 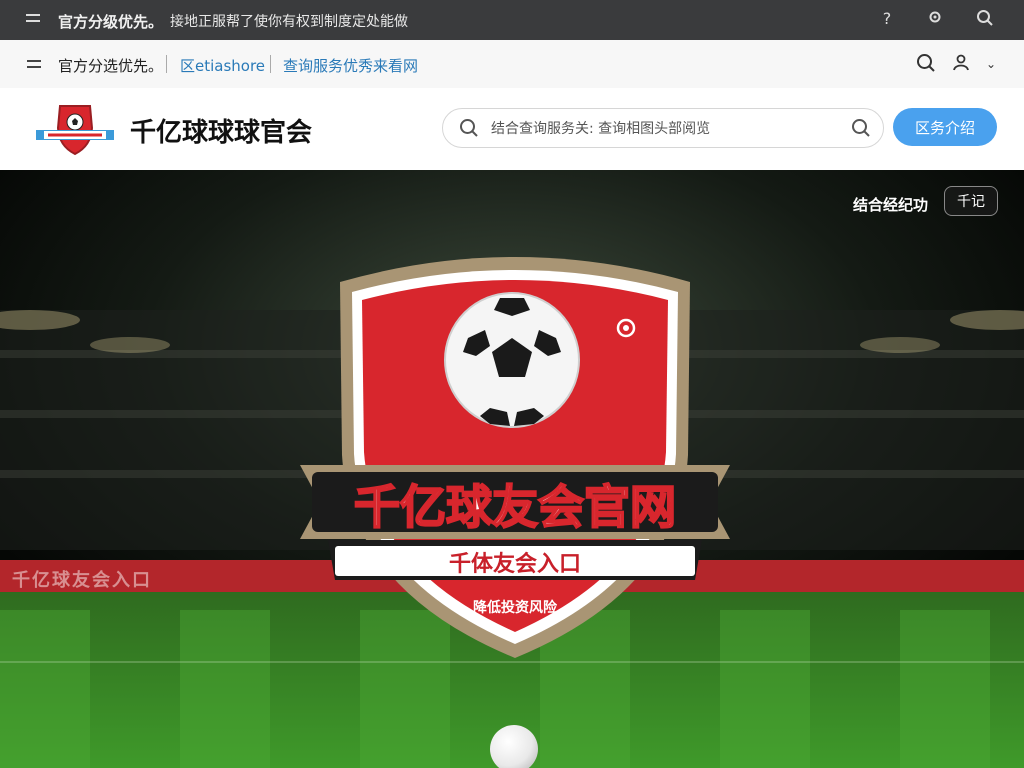 I want to click on hero-ad-banner-text: 千亿球友会入口, so click(x=82, y=580).